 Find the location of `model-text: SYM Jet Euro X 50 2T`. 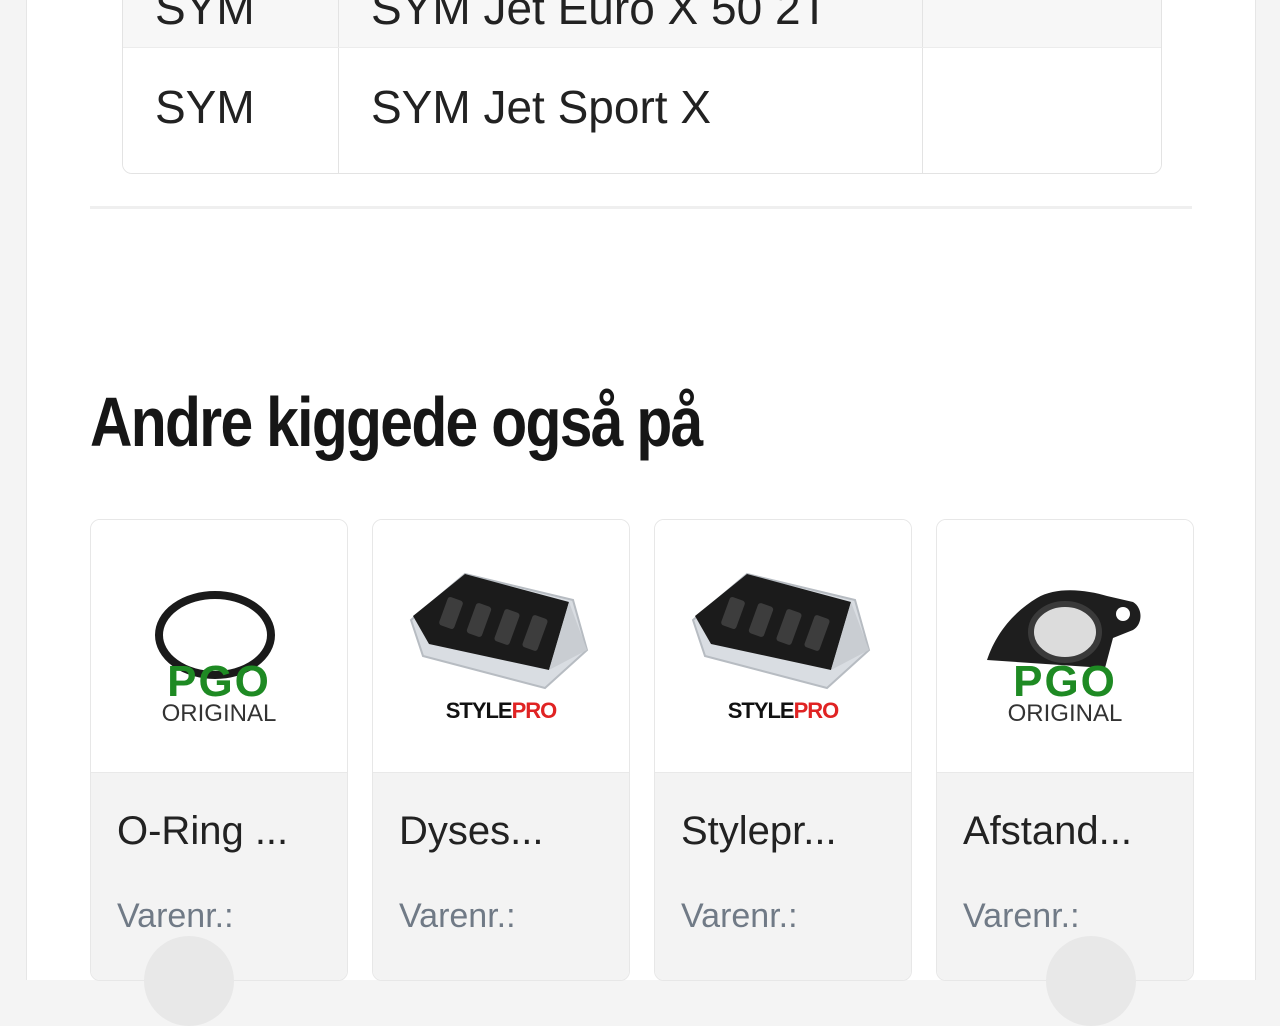

model-text: SYM Jet Euro X 50 2T is located at coordinates (600, 17).